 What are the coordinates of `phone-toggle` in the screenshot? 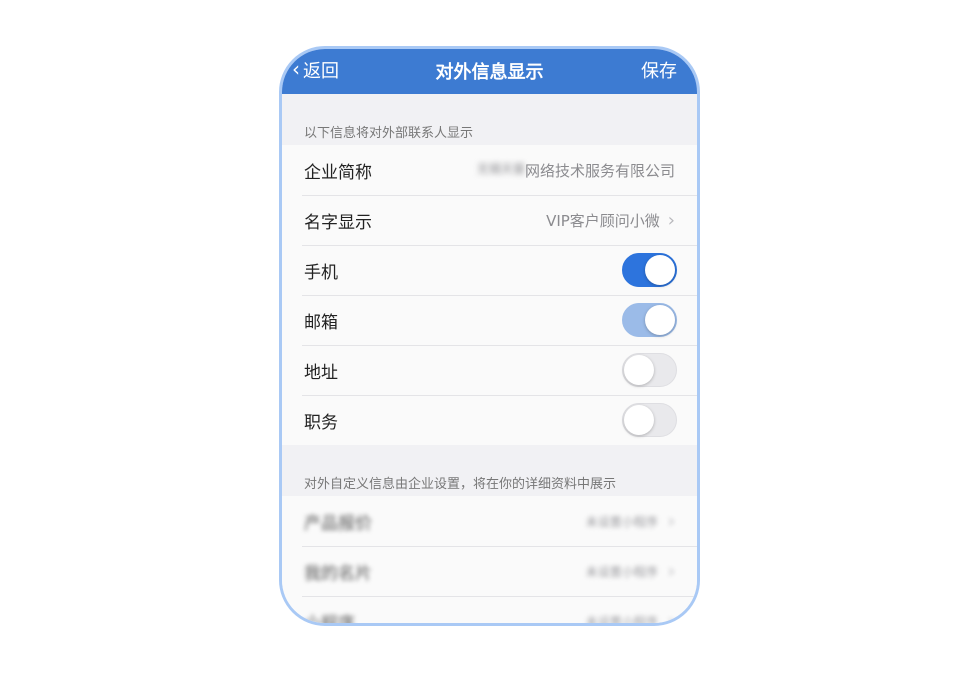 It's located at (649, 270).